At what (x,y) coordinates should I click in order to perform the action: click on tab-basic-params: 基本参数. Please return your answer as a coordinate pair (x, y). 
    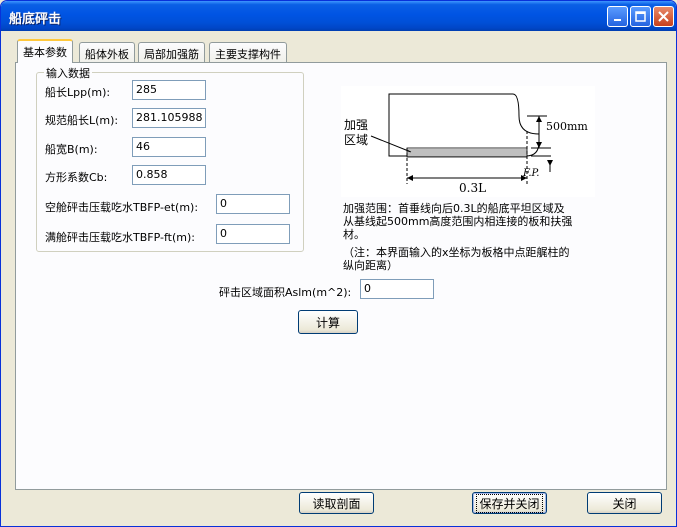
    Looking at the image, I should click on (45, 51).